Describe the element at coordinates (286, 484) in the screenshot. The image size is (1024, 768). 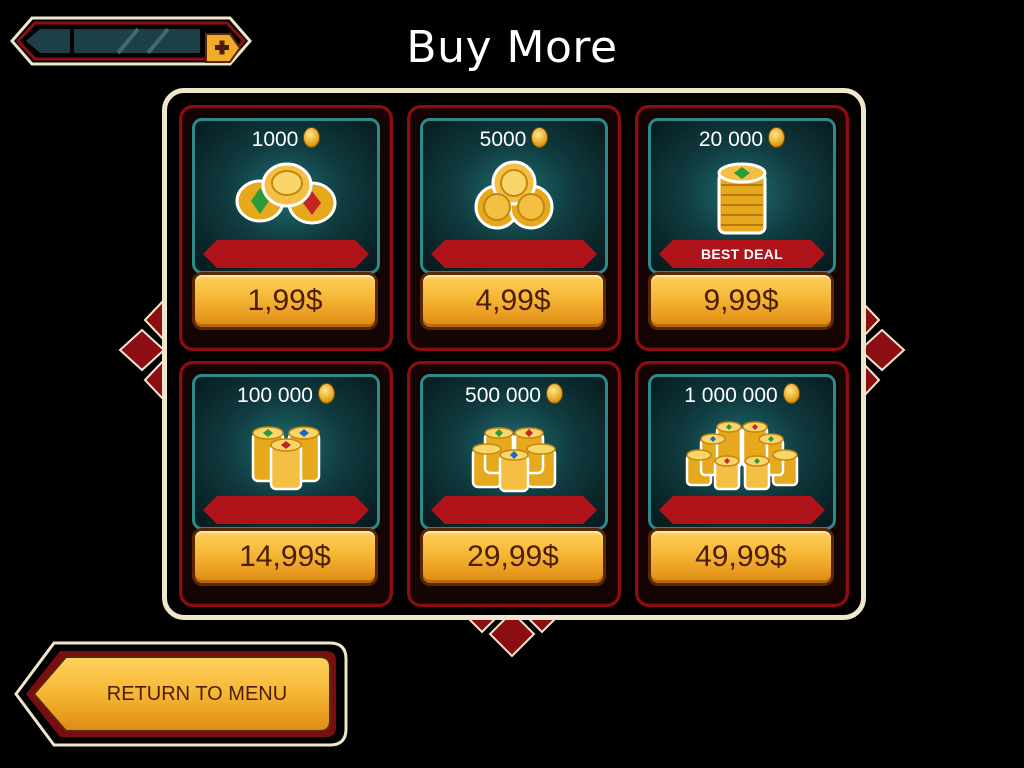
I see `coin-pack-card: 100 000 14,99$` at that location.